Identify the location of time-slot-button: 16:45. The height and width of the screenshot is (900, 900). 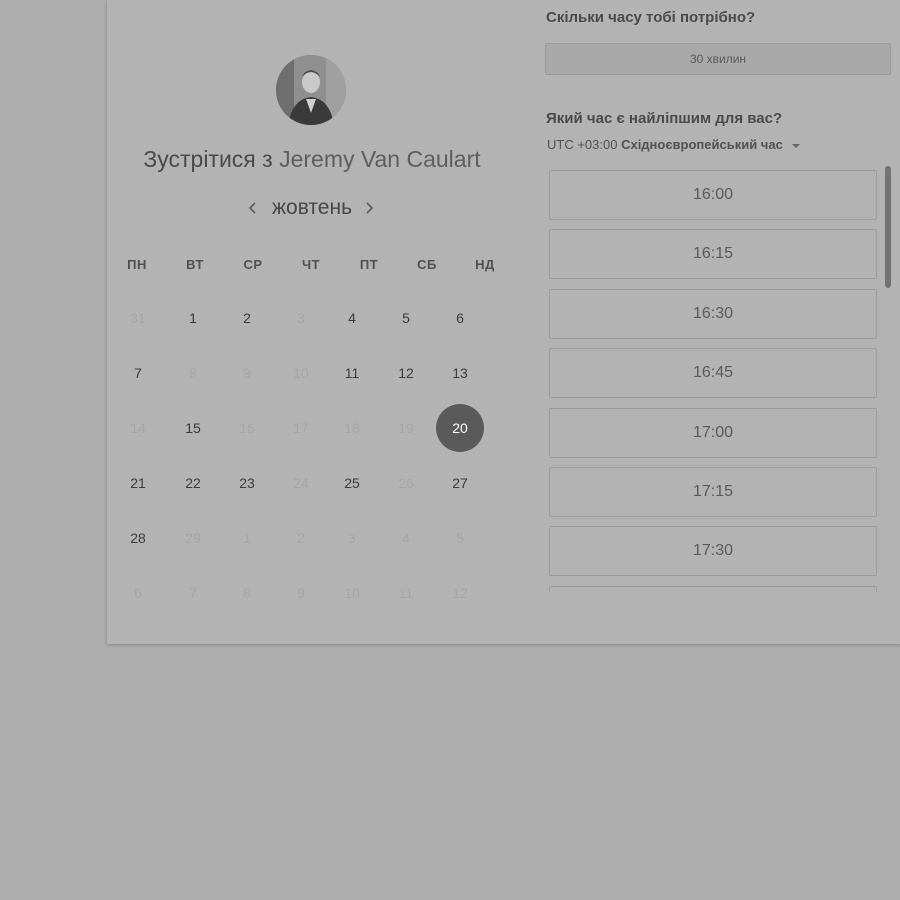
(713, 373).